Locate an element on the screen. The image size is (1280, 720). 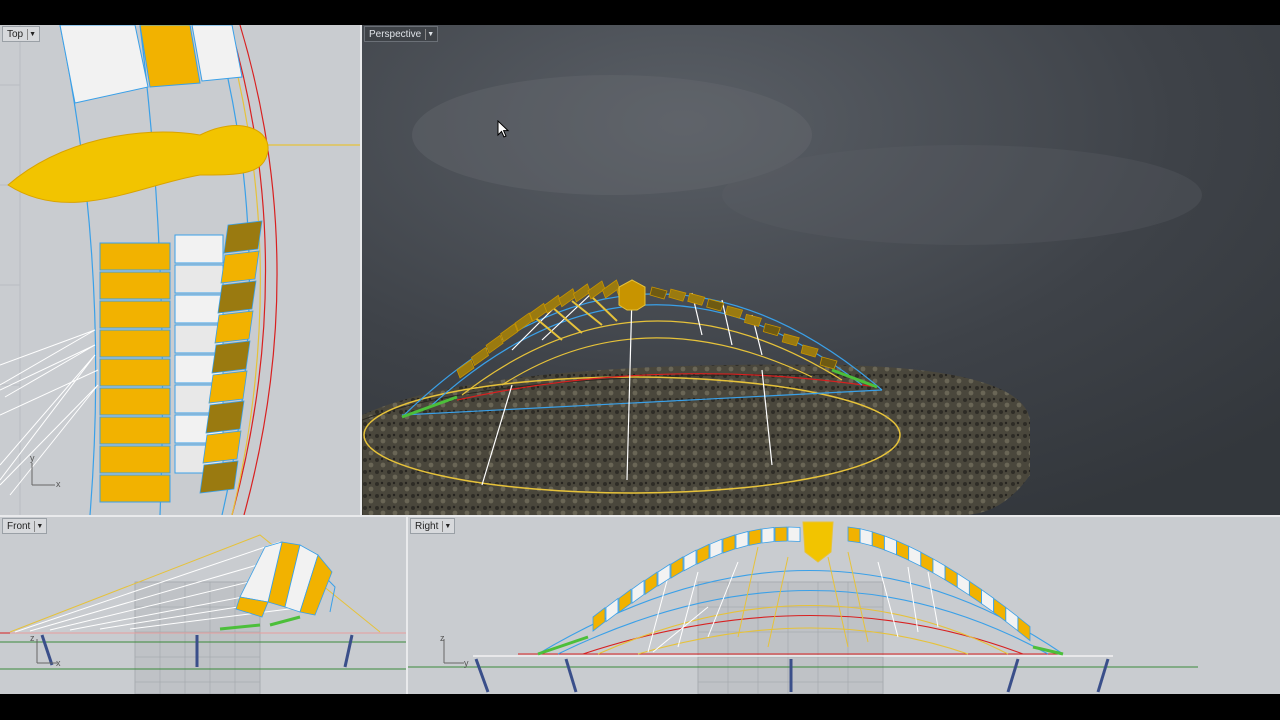
viewport-title-right: Right ▼ is located at coordinates (433, 526).